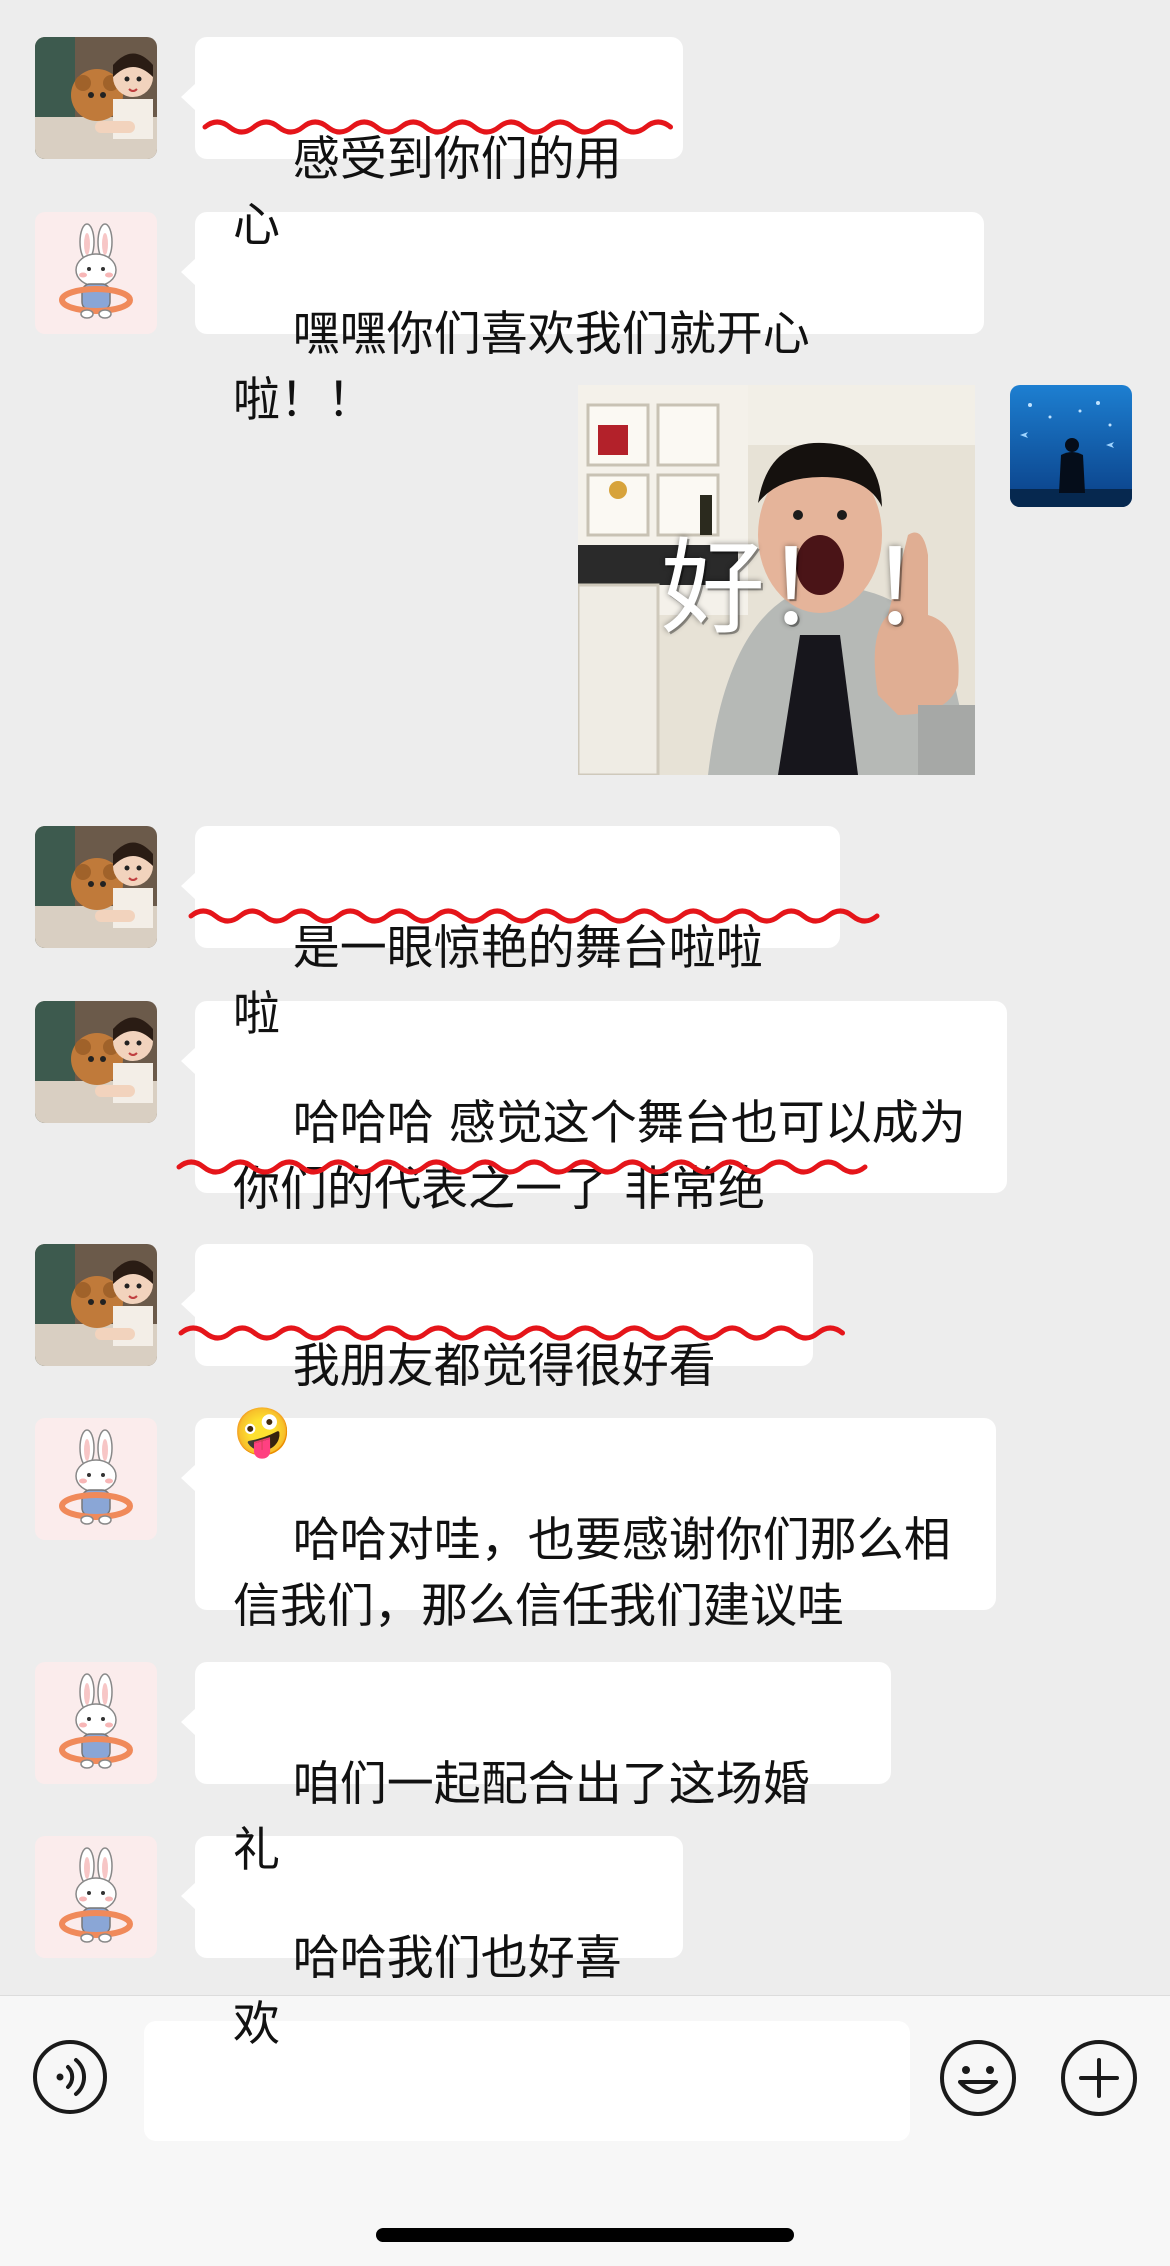 The image size is (1170, 2266). What do you see at coordinates (978, 2078) in the screenshot?
I see `emoji-icon` at bounding box center [978, 2078].